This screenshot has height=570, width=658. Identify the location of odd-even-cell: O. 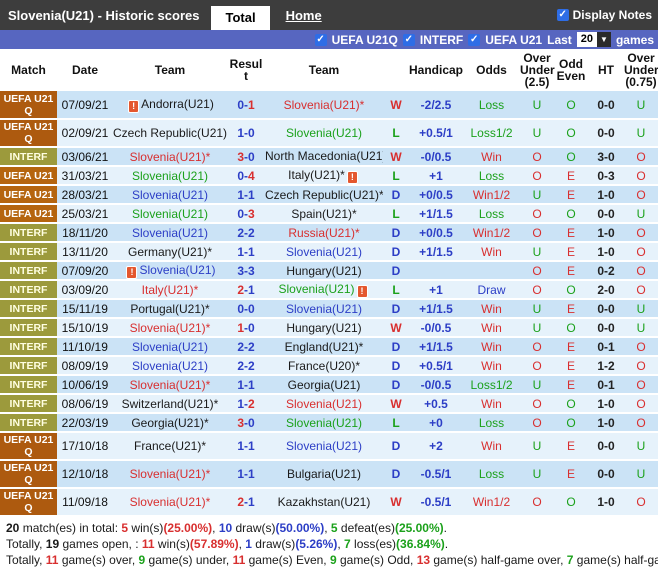
(571, 157).